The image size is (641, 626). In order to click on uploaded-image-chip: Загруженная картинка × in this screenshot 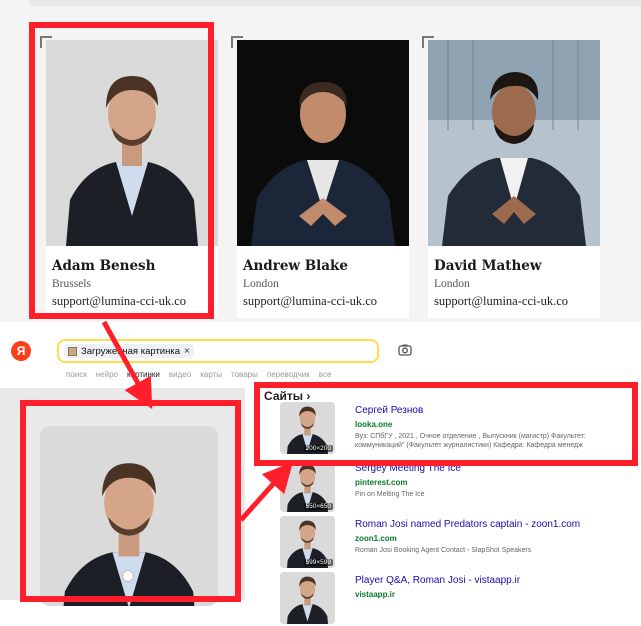, I will do `click(129, 351)`.